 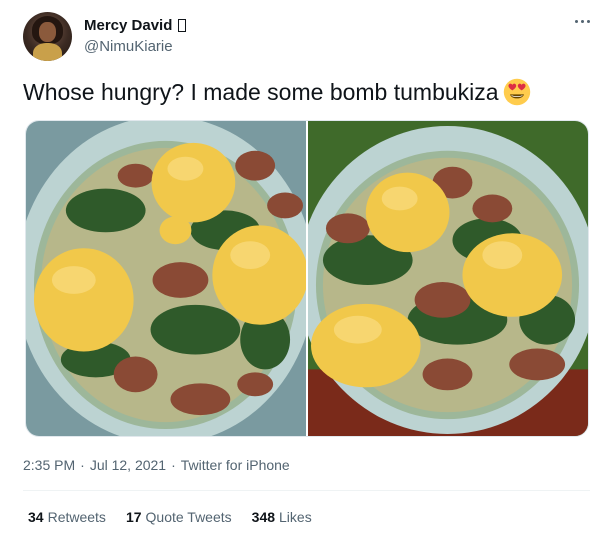 What do you see at coordinates (128, 46) in the screenshot?
I see `author-handle: @NimuKiarie` at bounding box center [128, 46].